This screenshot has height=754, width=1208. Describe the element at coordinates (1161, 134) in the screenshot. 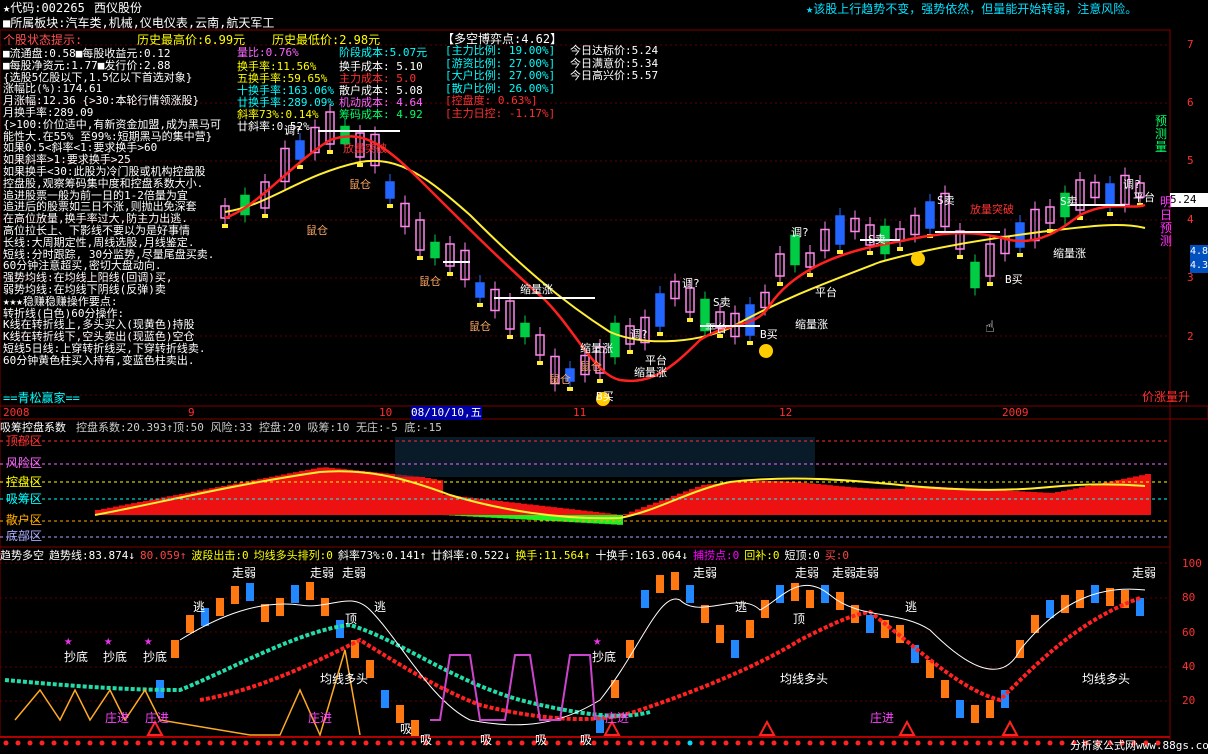

I see `predict-volume: 预测量` at that location.